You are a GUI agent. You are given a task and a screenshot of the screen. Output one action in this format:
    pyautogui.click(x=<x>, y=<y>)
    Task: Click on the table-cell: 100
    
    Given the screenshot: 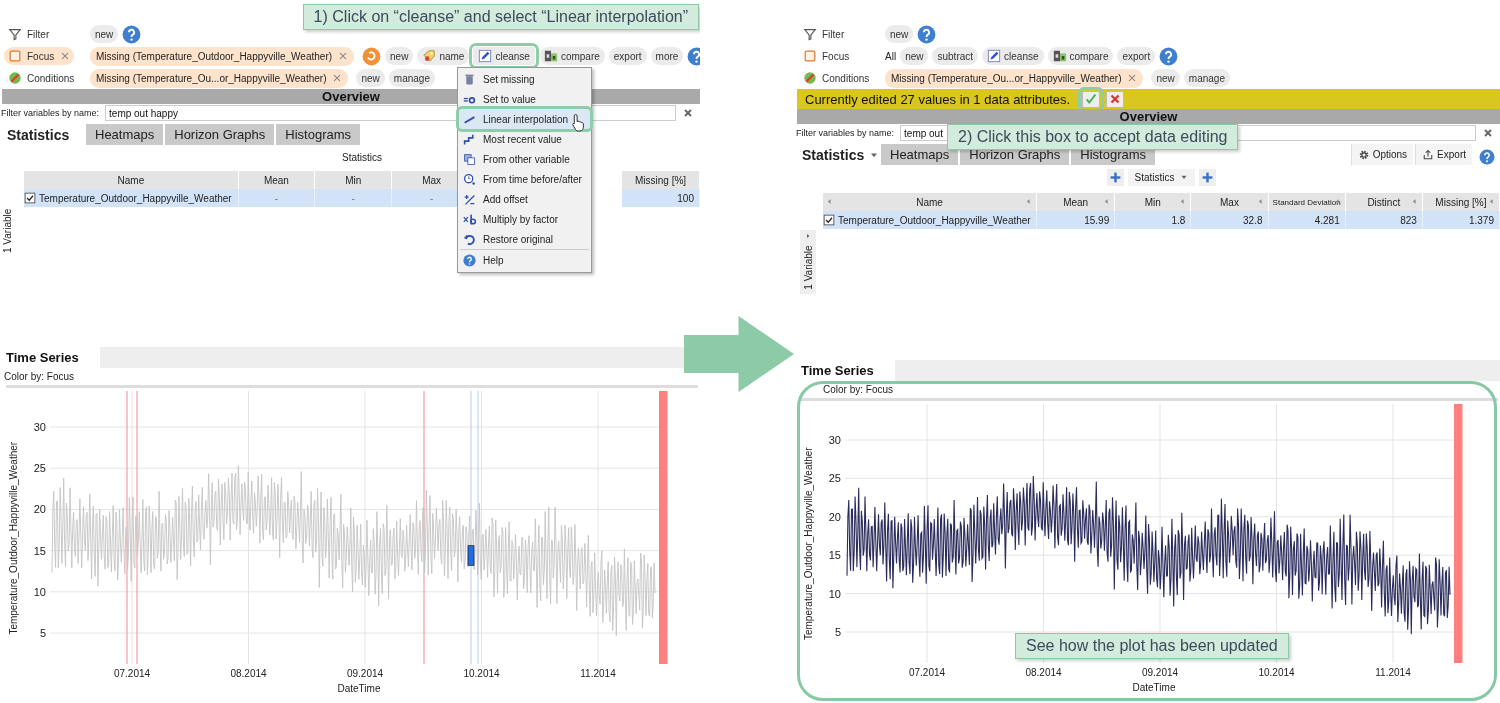 What is the action you would take?
    pyautogui.click(x=661, y=198)
    